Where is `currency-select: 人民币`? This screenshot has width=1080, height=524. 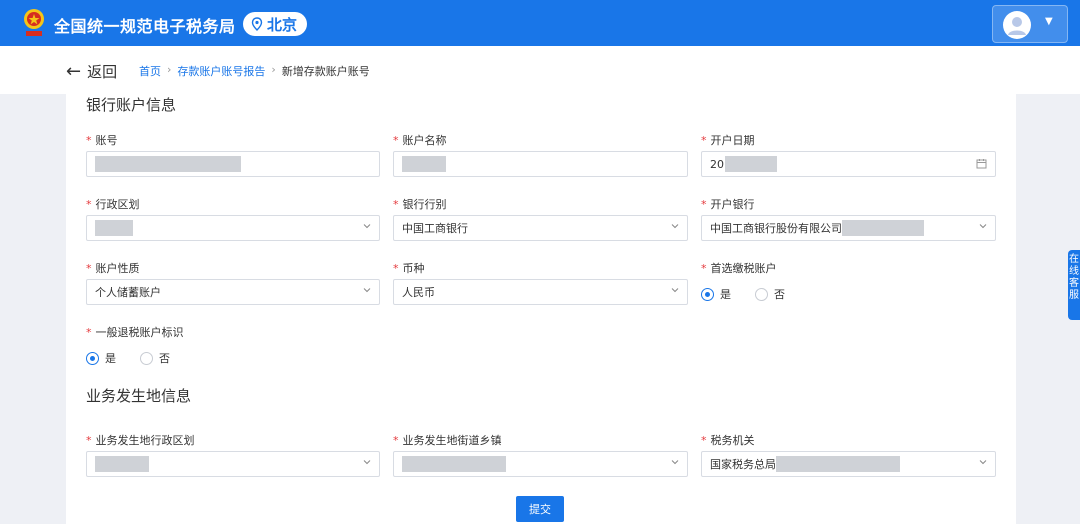
currency-select: 人民币 is located at coordinates (540, 292).